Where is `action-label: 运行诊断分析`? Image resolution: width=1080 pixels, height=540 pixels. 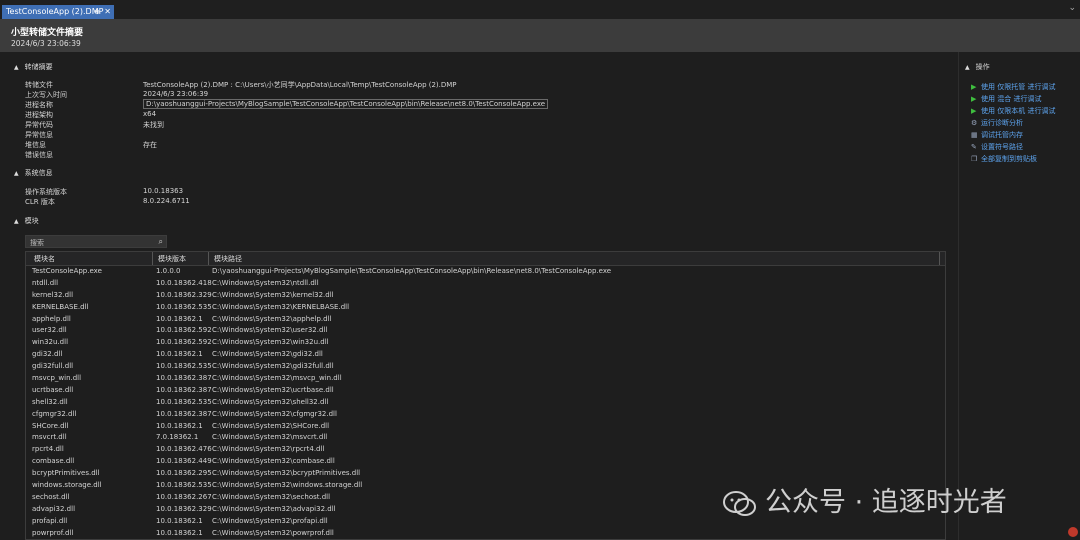 action-label: 运行诊断分析 is located at coordinates (1002, 123).